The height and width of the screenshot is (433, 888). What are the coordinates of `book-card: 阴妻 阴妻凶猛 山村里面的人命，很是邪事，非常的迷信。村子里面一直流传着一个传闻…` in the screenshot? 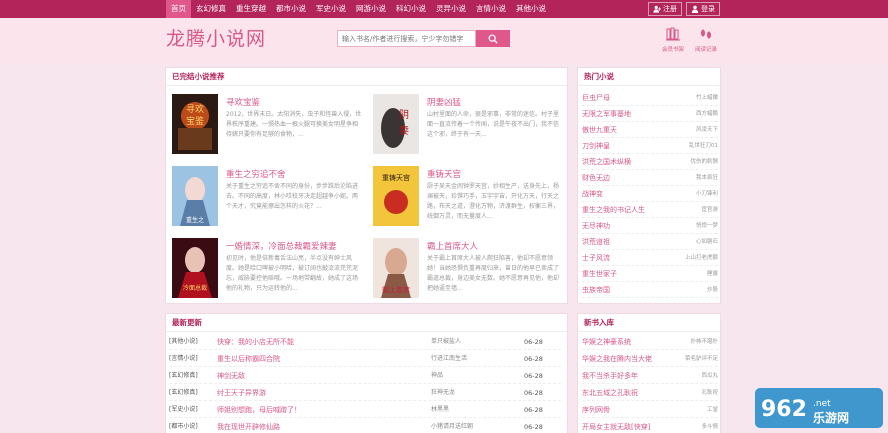 It's located at (468, 124).